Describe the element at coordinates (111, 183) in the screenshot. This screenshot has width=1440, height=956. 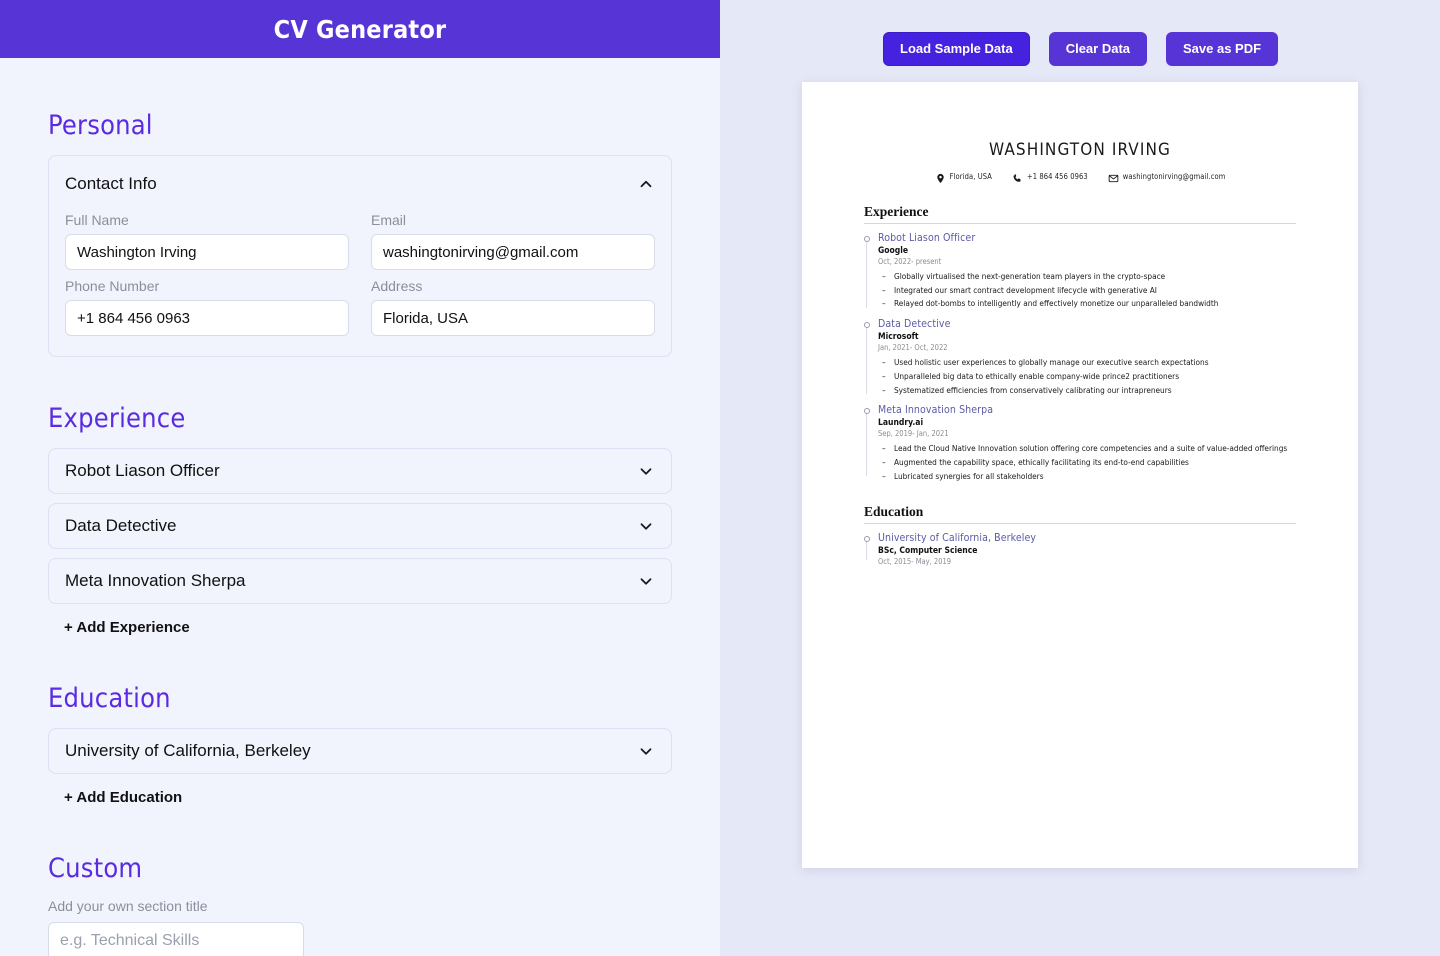
I see `contact-info-title: Contact Info` at that location.